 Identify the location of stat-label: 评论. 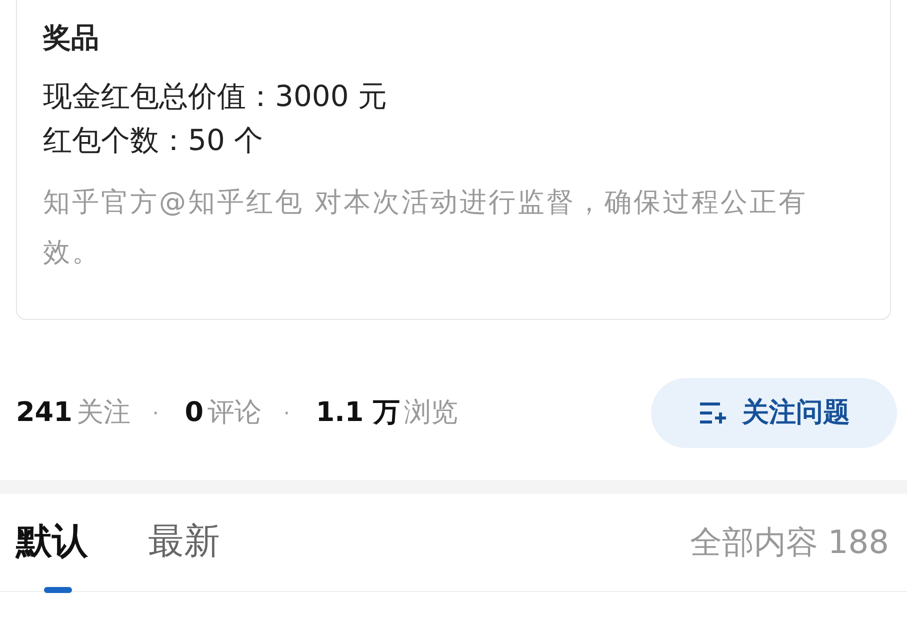
(235, 413).